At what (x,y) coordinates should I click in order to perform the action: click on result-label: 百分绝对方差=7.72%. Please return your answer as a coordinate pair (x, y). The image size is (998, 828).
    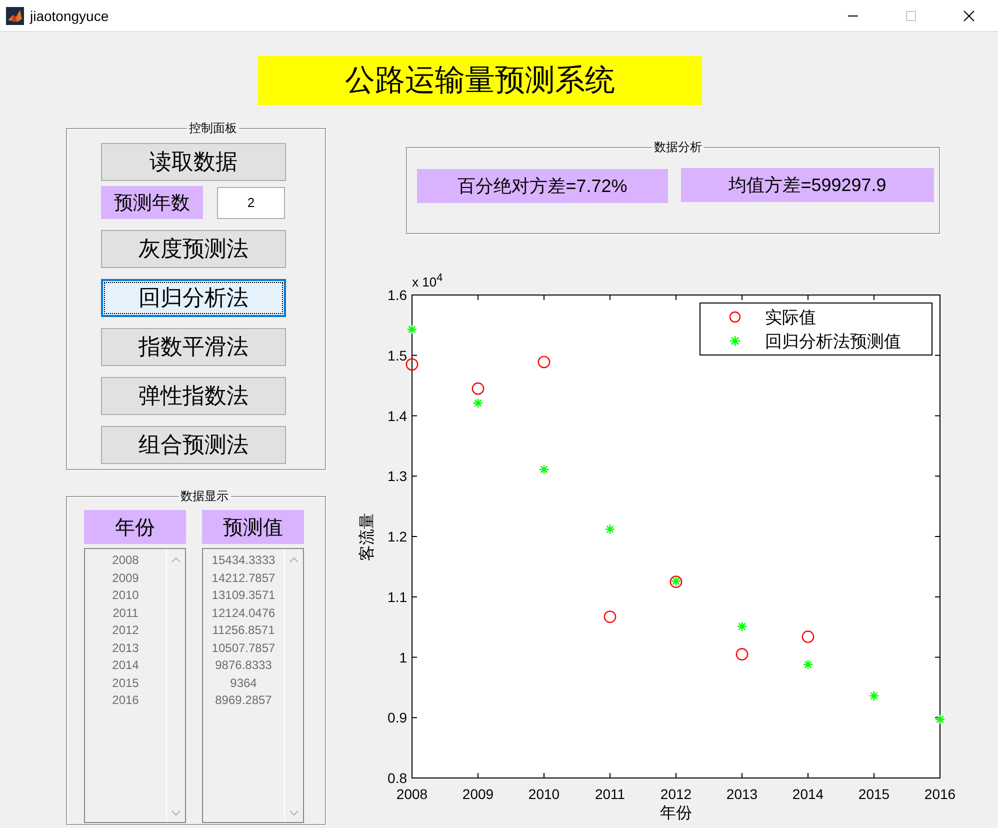
    Looking at the image, I should click on (542, 186).